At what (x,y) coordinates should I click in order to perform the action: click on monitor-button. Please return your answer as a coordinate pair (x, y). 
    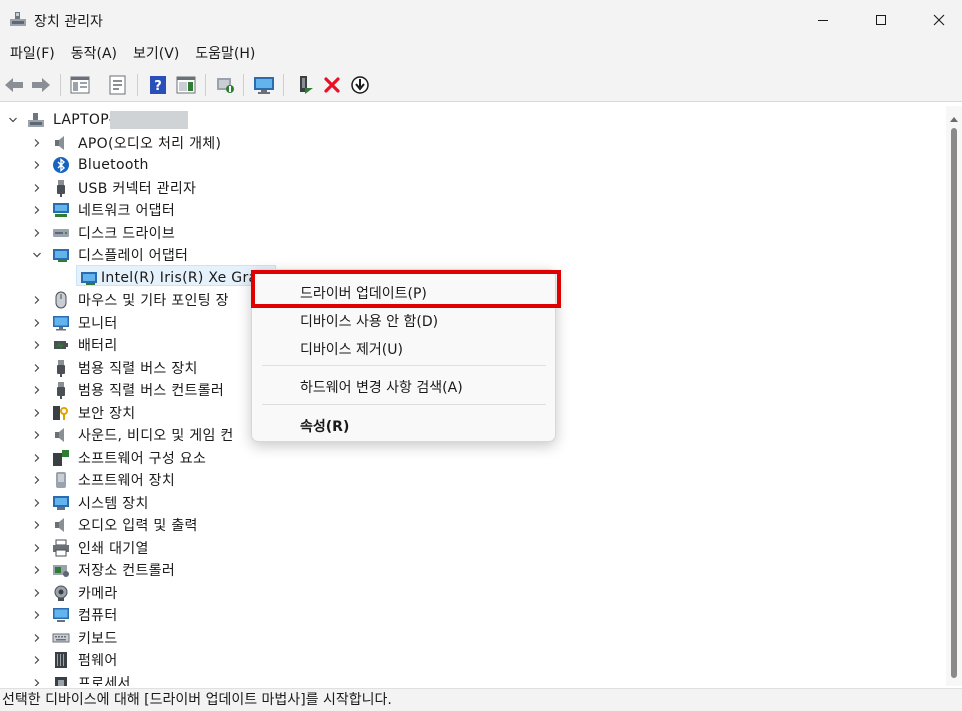
    Looking at the image, I should click on (264, 85).